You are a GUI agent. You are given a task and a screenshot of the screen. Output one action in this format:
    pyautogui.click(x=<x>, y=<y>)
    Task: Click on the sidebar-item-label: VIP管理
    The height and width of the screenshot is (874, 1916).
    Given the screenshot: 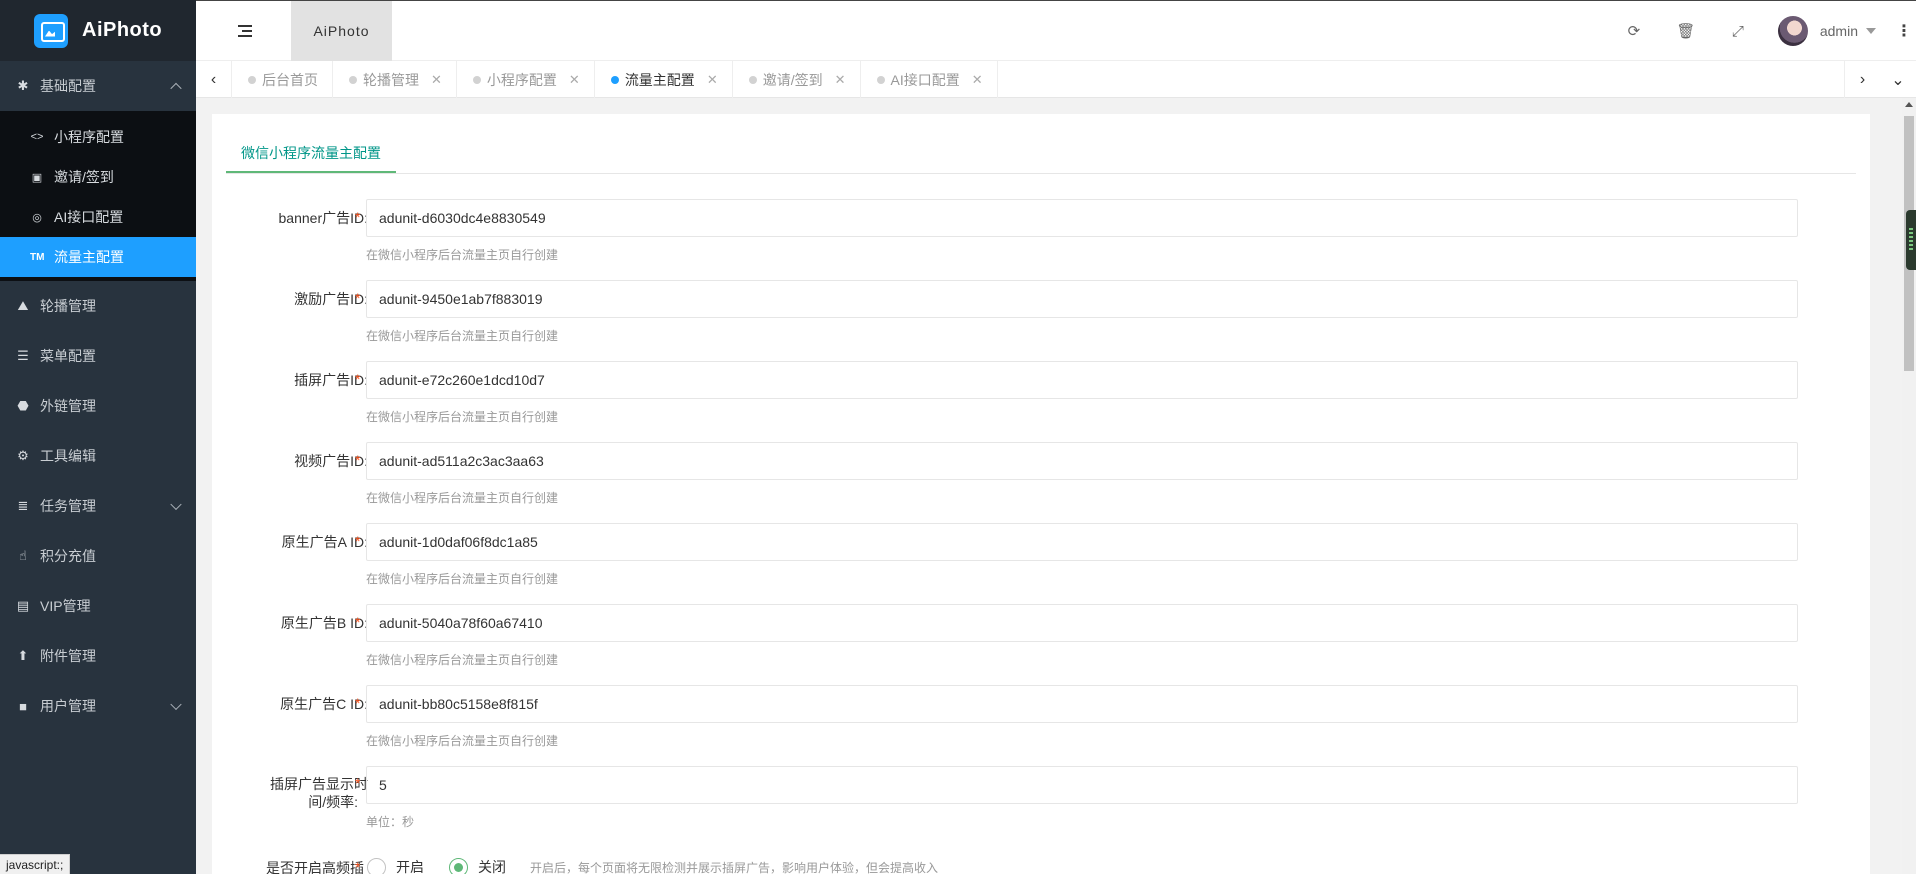 What is the action you would take?
    pyautogui.click(x=65, y=606)
    